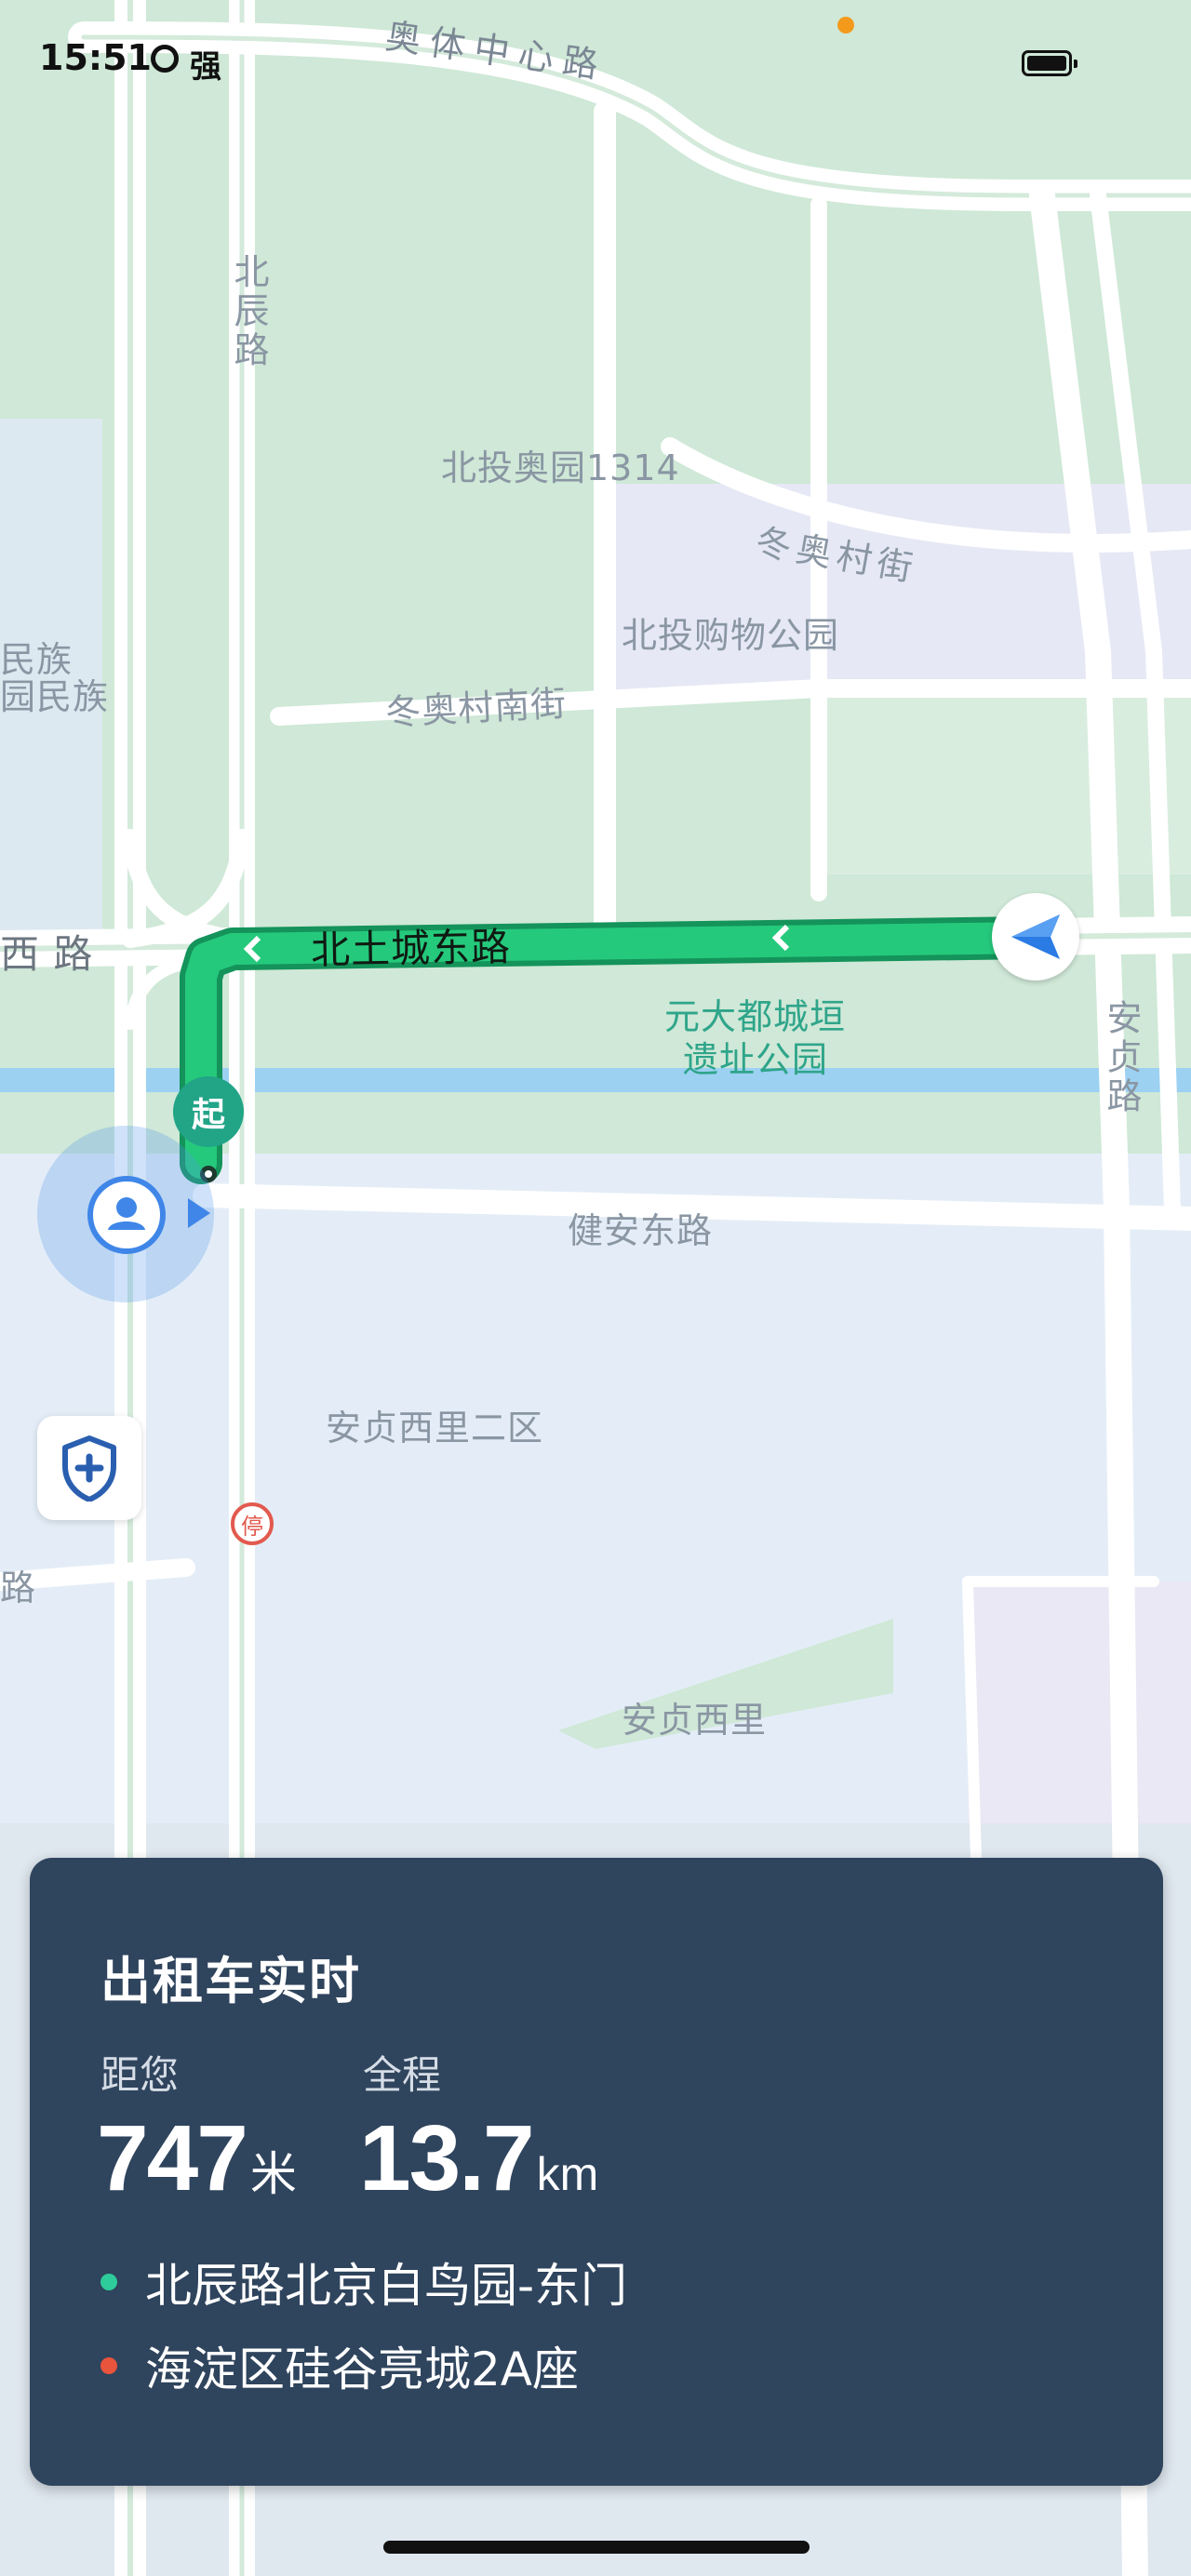  I want to click on poi-label-beitou-1314: 北投奥园1314, so click(560, 467).